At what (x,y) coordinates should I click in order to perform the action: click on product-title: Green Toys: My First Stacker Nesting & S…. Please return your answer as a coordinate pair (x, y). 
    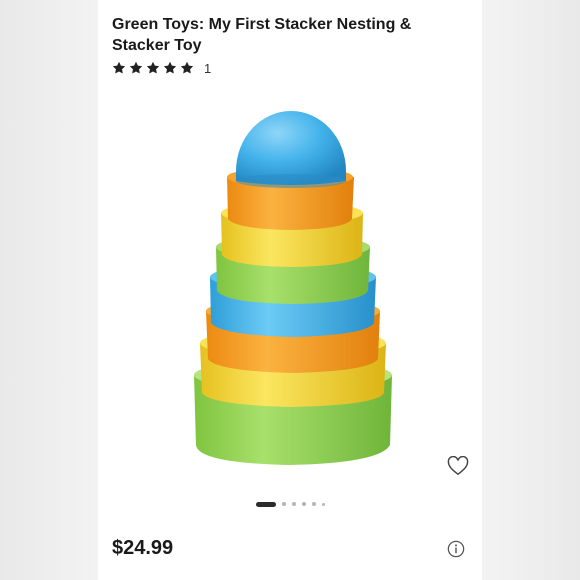
    Looking at the image, I should click on (262, 35).